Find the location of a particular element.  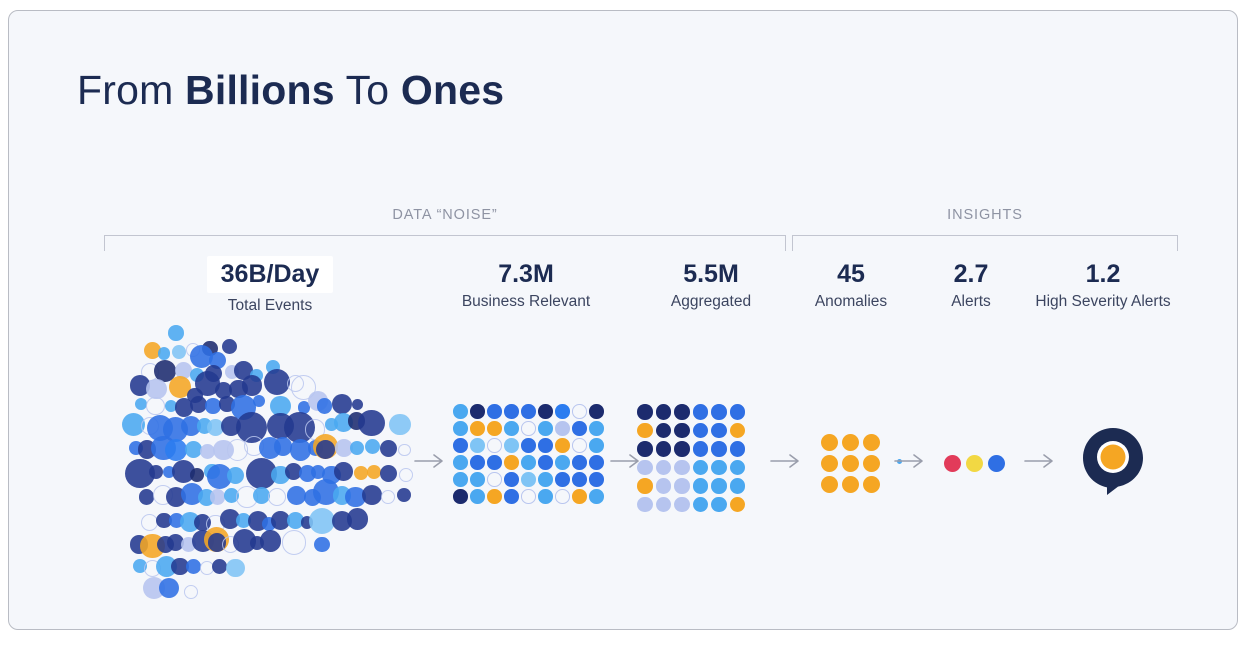

dot-grid-business-relevant is located at coordinates (528, 456).